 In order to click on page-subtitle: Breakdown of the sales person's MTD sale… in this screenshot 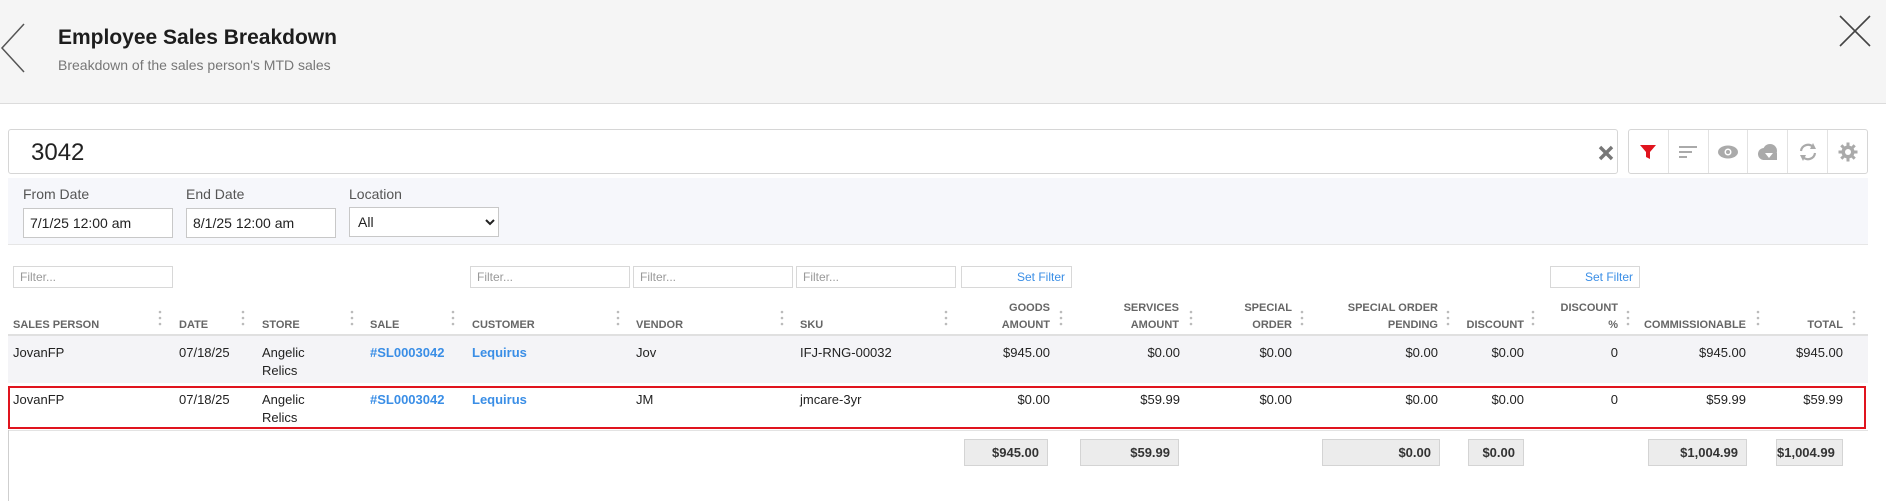, I will do `click(194, 65)`.